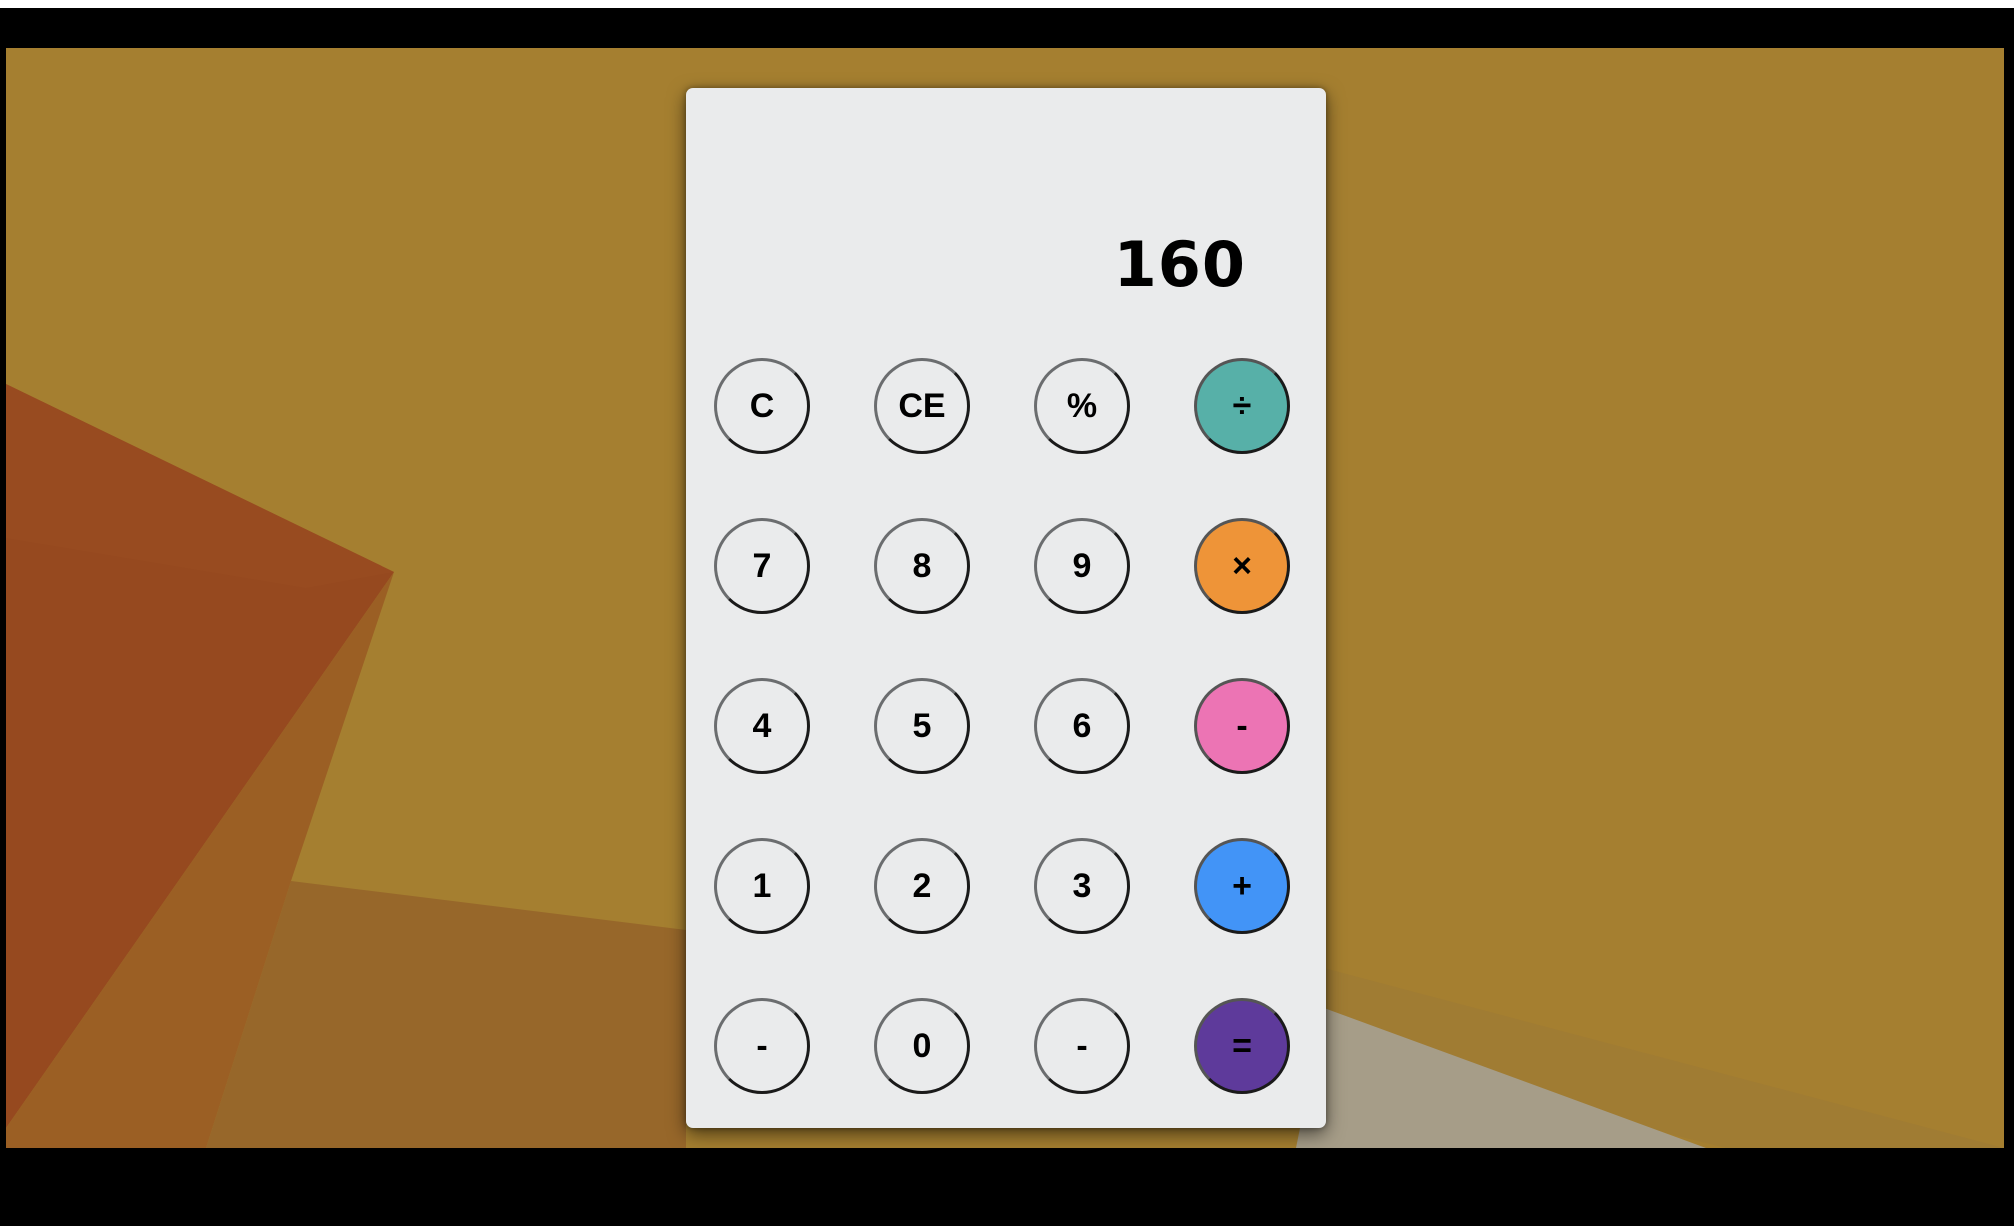 The image size is (2014, 1226). I want to click on two-button: 2, so click(922, 886).